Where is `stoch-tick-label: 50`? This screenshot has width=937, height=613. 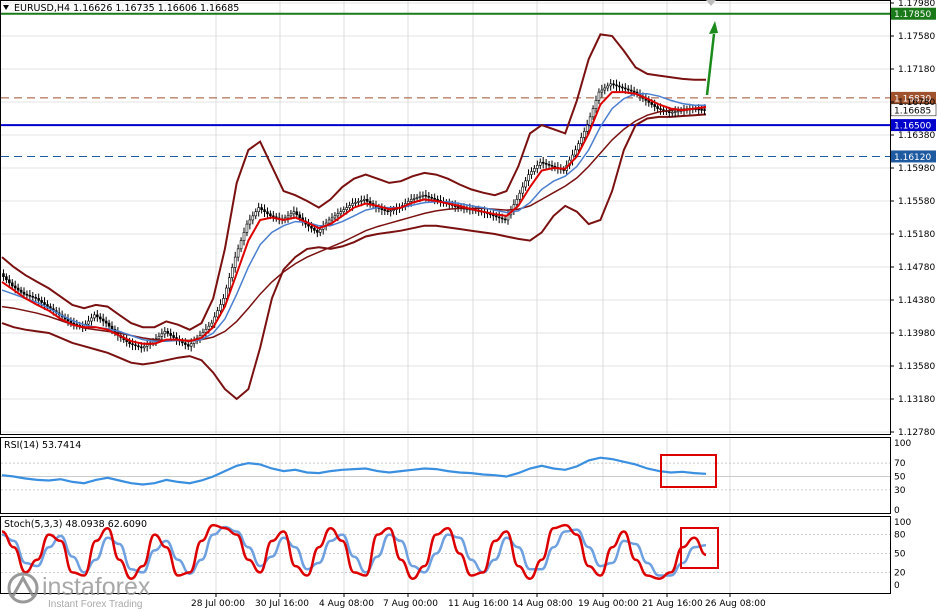
stoch-tick-label: 50 is located at coordinates (900, 555).